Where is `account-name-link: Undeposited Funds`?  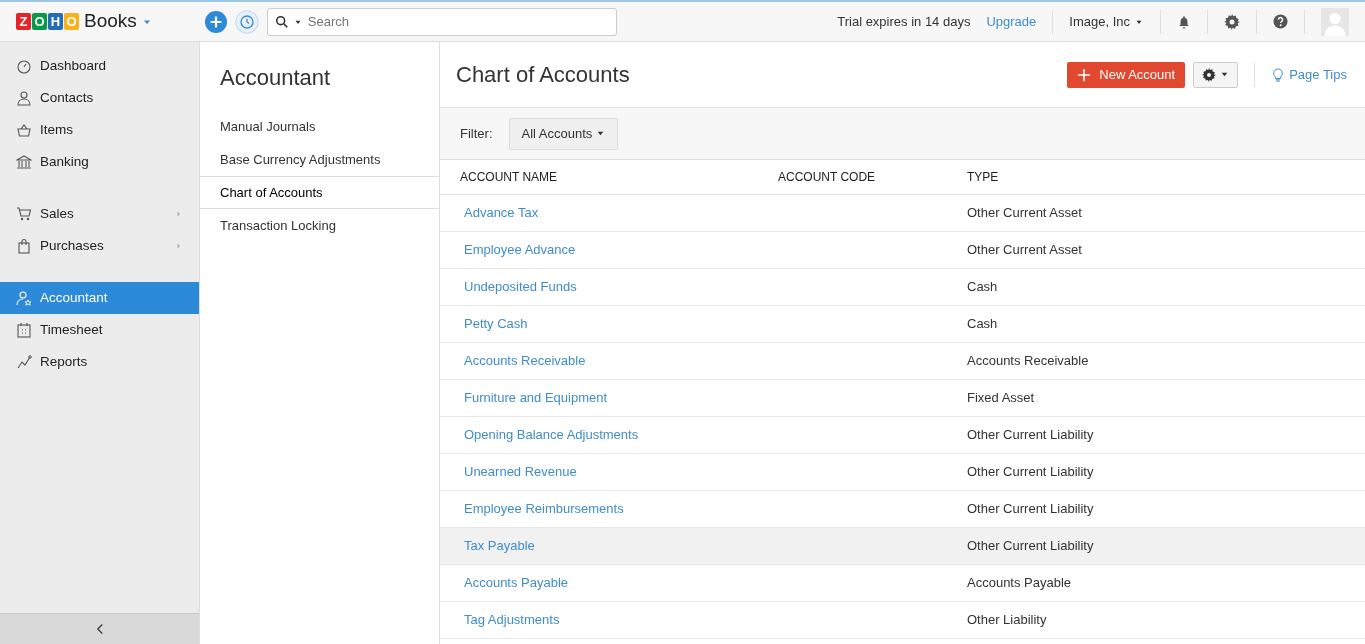 account-name-link: Undeposited Funds is located at coordinates (520, 287).